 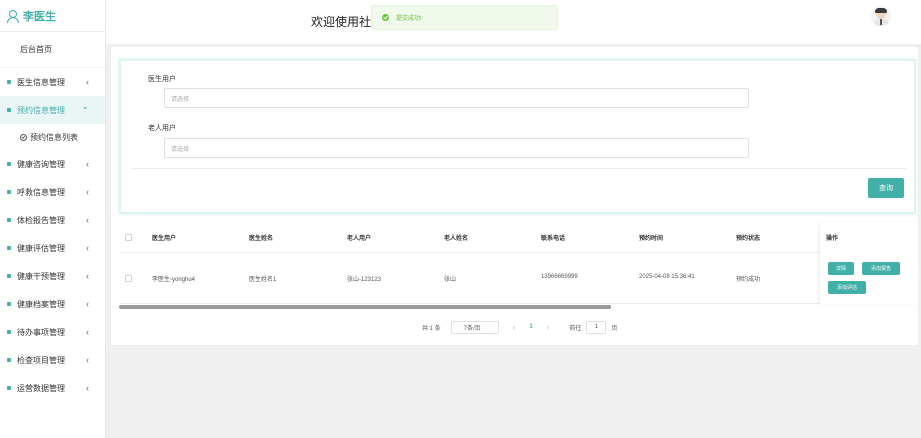 I want to click on sidebar-item-label: 健康咨询管理, so click(x=41, y=164).